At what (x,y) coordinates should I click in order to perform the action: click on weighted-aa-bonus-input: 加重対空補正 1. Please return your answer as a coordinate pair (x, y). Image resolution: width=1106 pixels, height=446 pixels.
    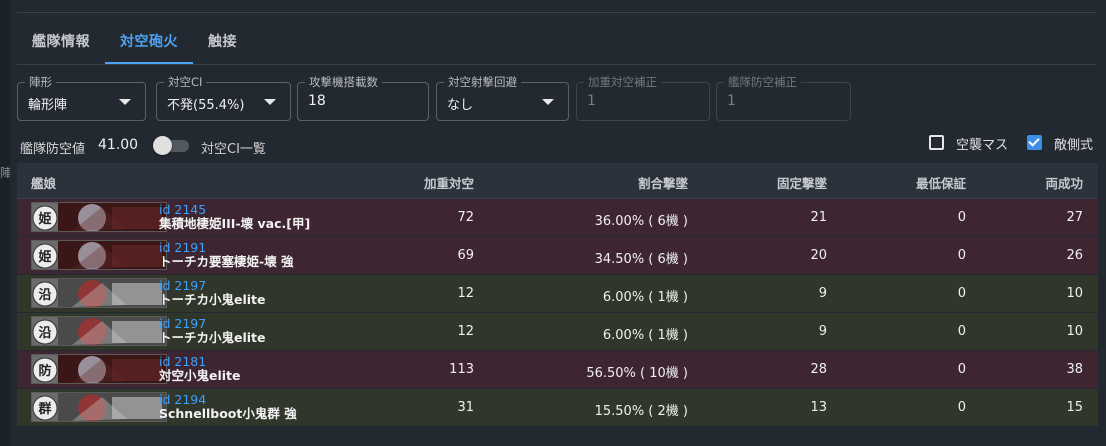
    Looking at the image, I should click on (643, 98).